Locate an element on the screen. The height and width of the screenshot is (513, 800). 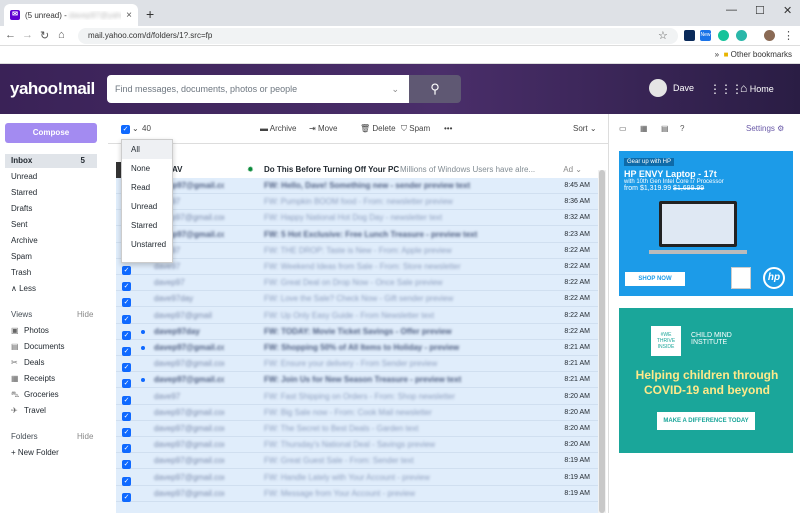
folder-drafts: Drafts is located at coordinates (51, 209).